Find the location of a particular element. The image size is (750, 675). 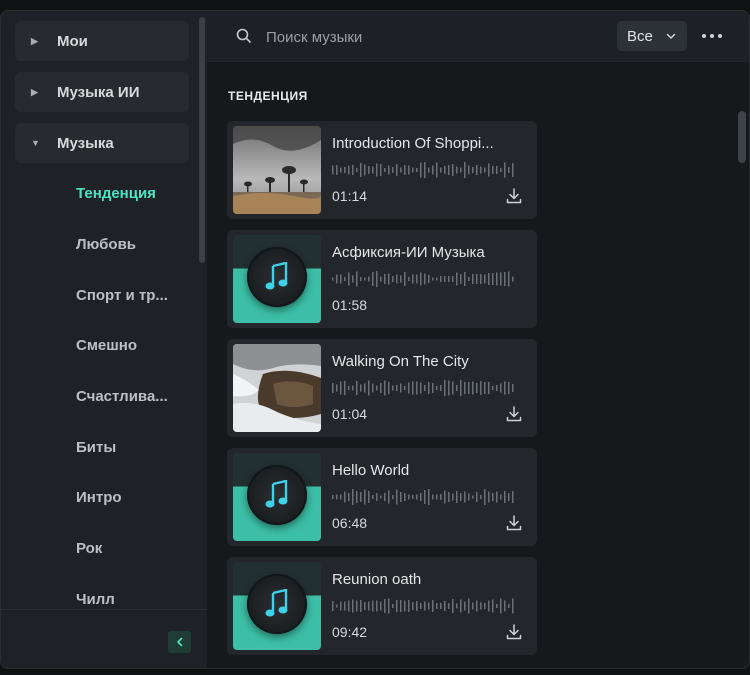

sidebar-item-intro: Интро is located at coordinates (99, 497).